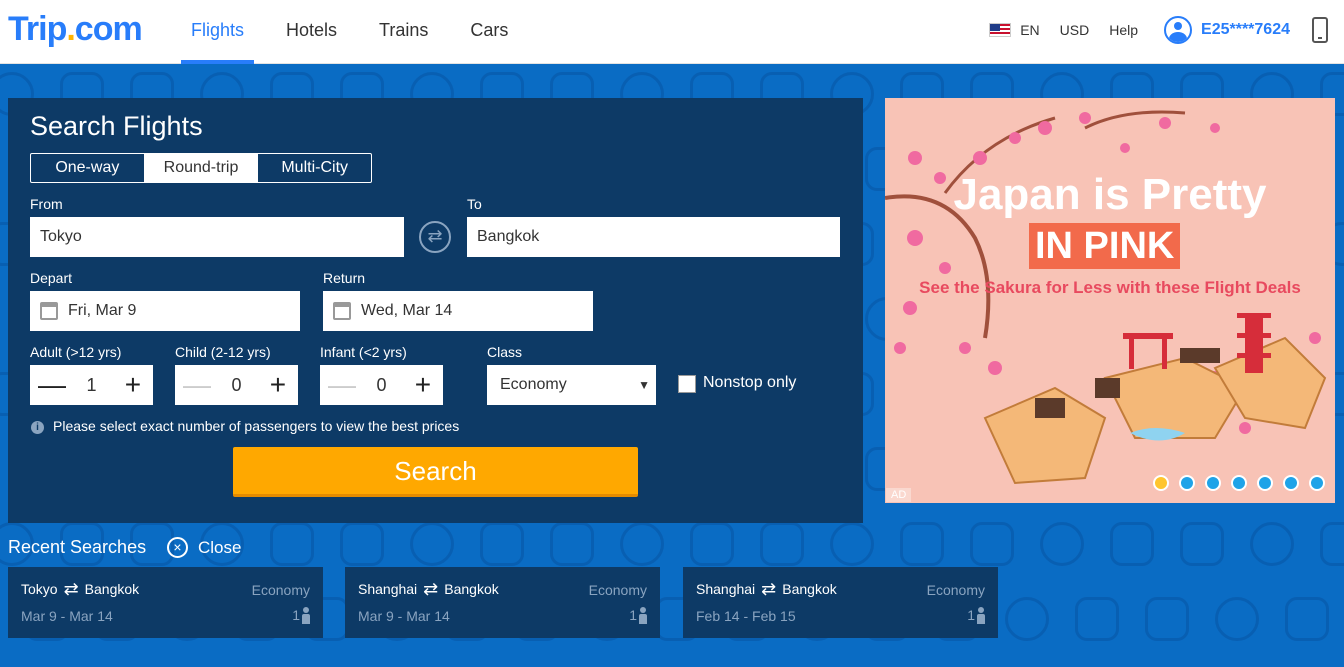 This screenshot has height=667, width=1344. What do you see at coordinates (77, 547) in the screenshot?
I see `recent-searches-title: Recent Searches` at bounding box center [77, 547].